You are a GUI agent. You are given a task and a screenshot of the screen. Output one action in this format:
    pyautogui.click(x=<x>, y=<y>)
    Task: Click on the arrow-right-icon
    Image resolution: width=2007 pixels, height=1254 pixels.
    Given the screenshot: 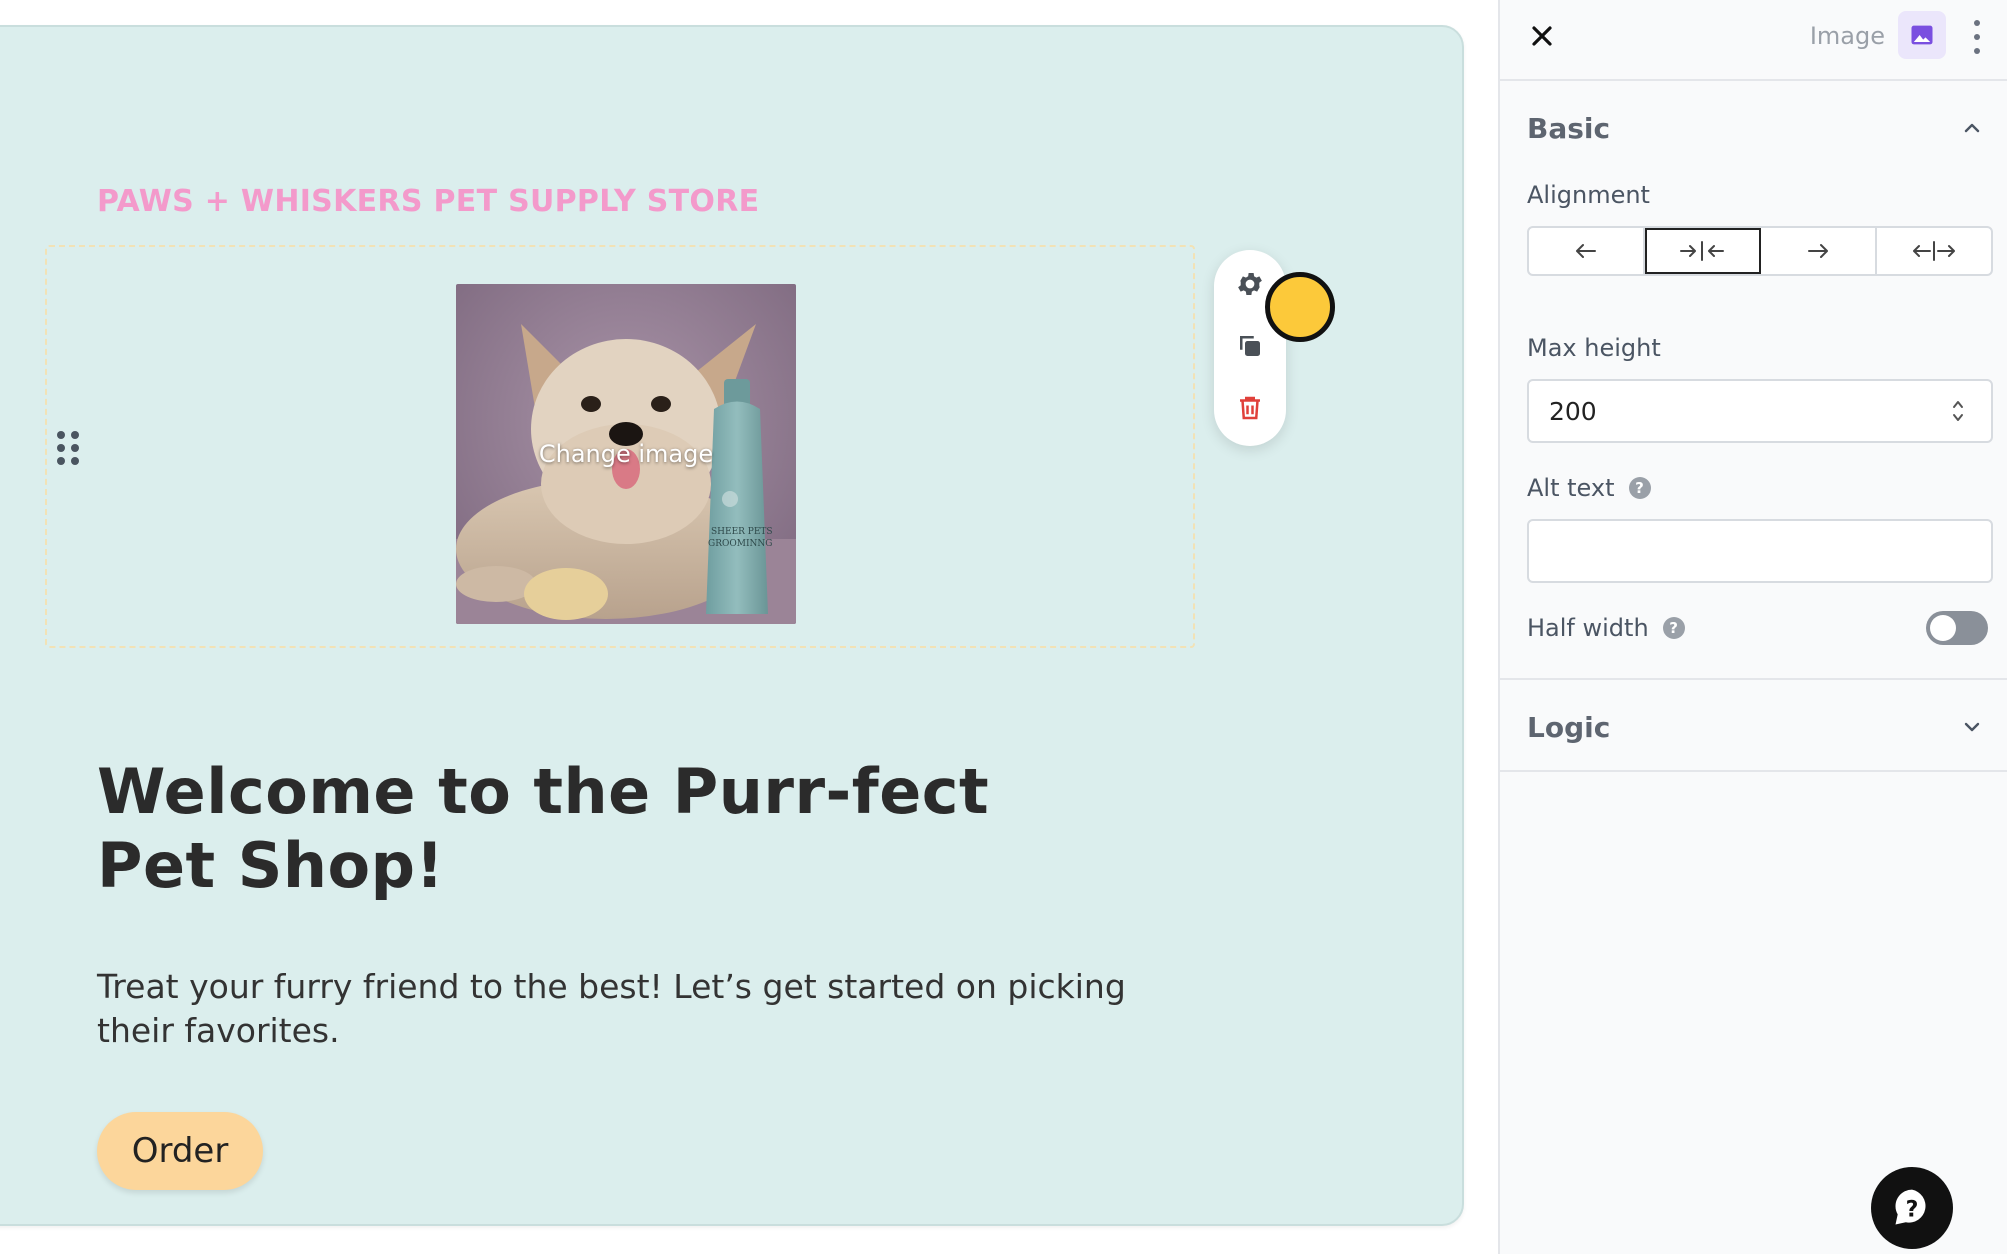 What is the action you would take?
    pyautogui.click(x=1818, y=251)
    